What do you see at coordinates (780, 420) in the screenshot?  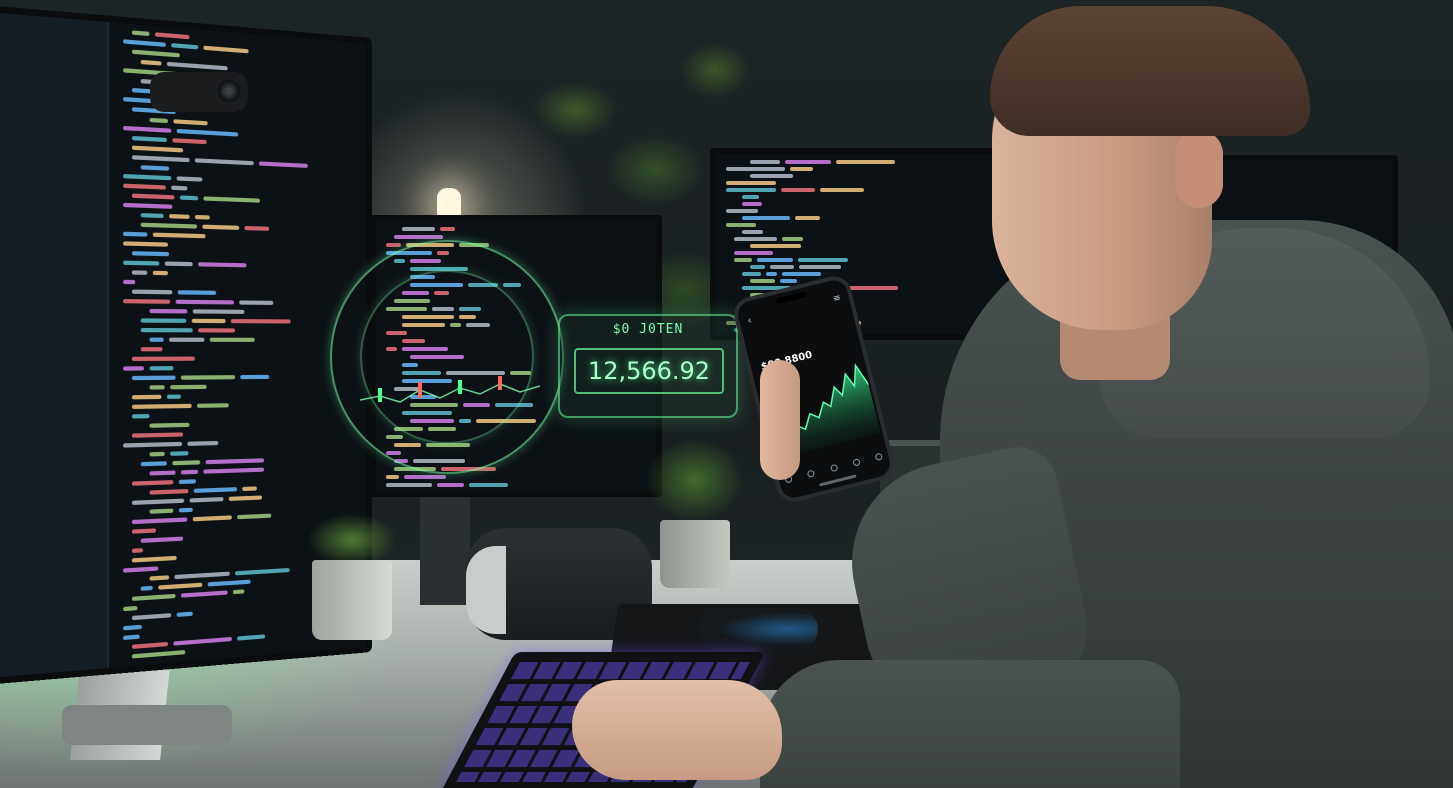 I see `person-hand-holding-phone` at bounding box center [780, 420].